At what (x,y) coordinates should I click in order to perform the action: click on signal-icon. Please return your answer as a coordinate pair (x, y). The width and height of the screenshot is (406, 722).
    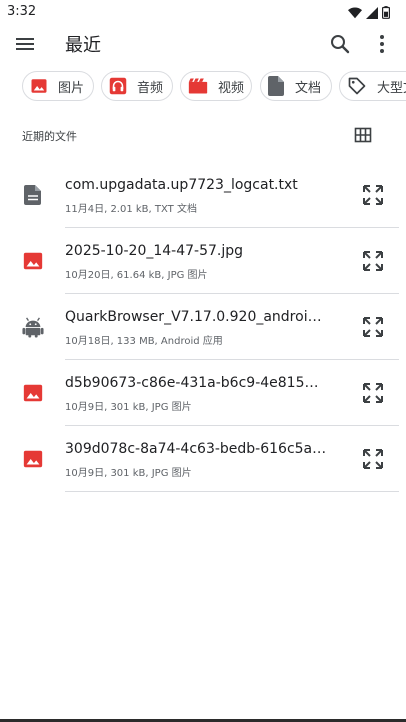
    Looking at the image, I should click on (372, 13).